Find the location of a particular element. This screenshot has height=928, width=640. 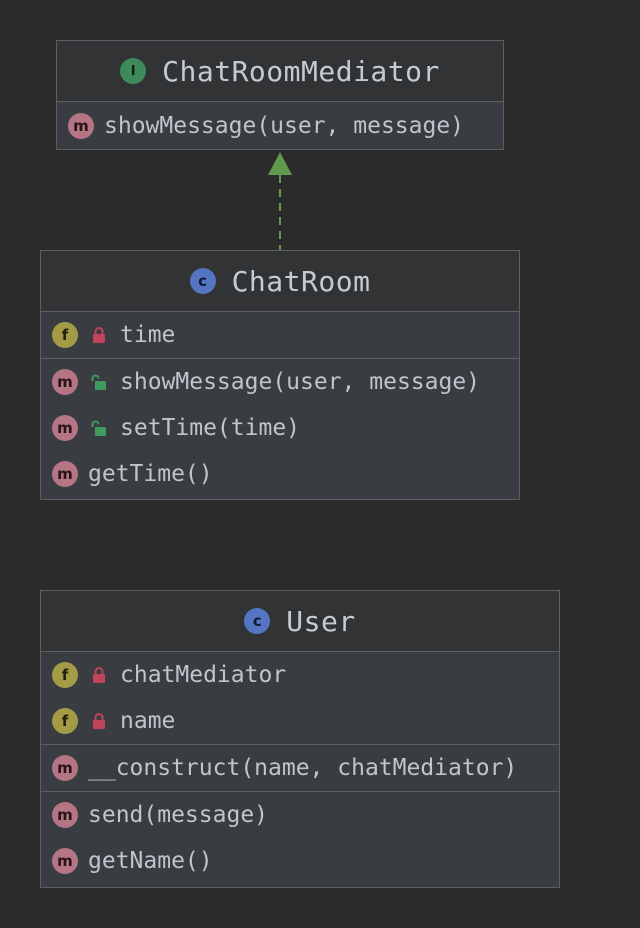

methods-section: m send(message) m getName() is located at coordinates (300, 838).